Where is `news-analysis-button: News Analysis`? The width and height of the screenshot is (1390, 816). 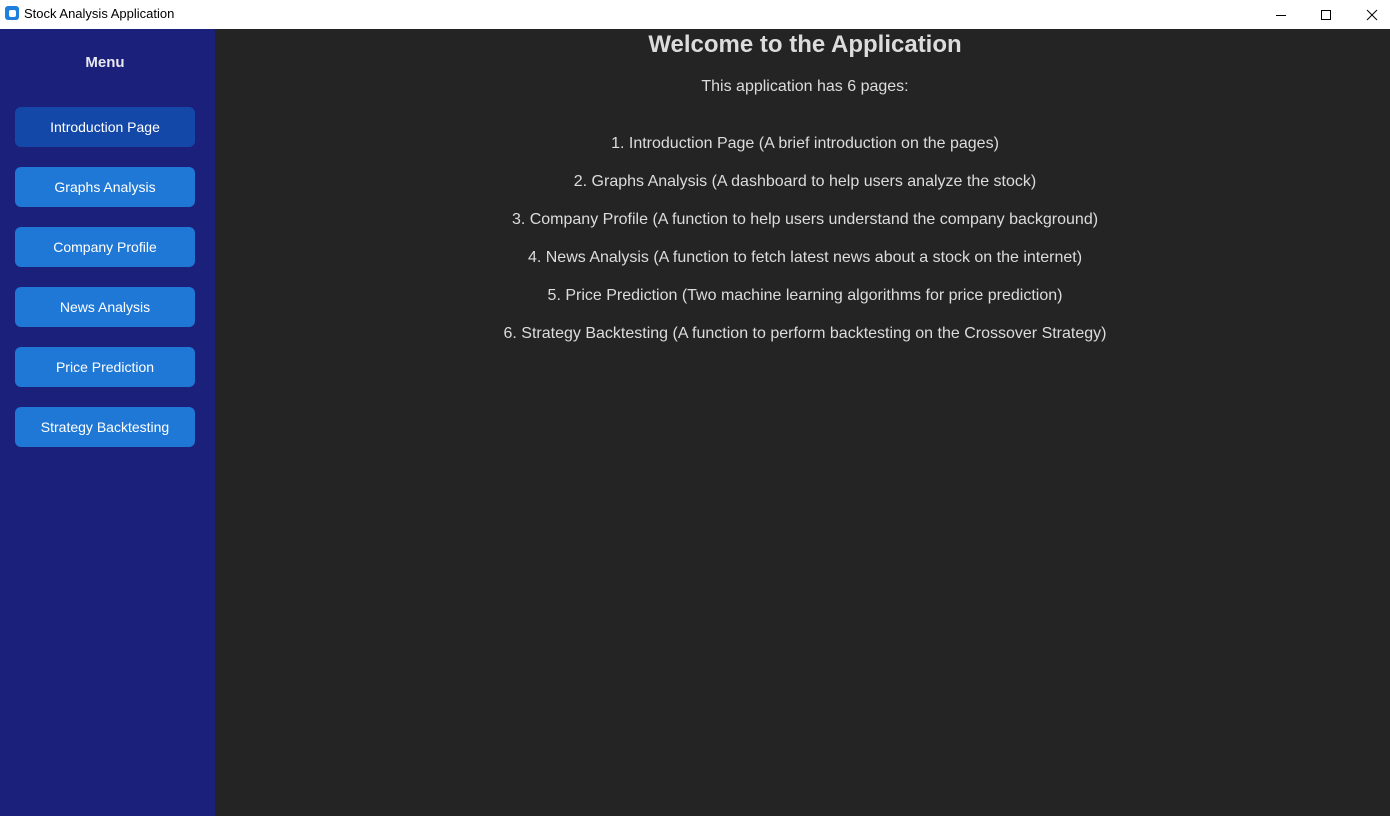
news-analysis-button: News Analysis is located at coordinates (105, 307).